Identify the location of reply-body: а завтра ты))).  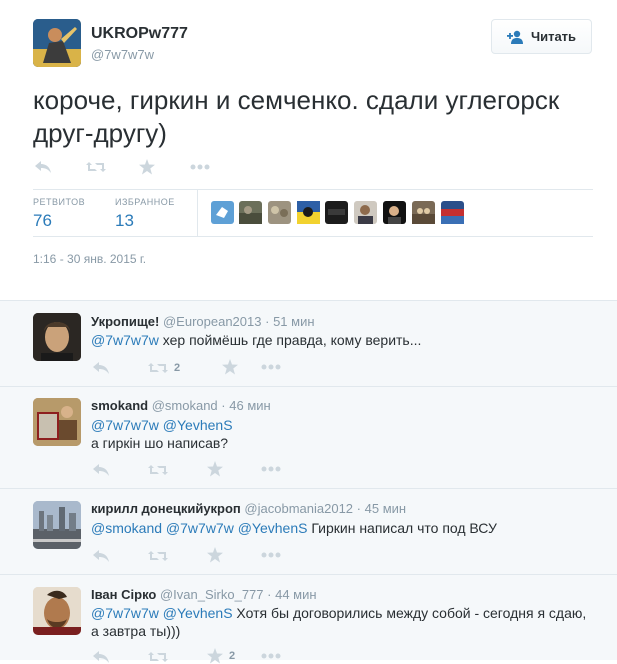
(136, 631).